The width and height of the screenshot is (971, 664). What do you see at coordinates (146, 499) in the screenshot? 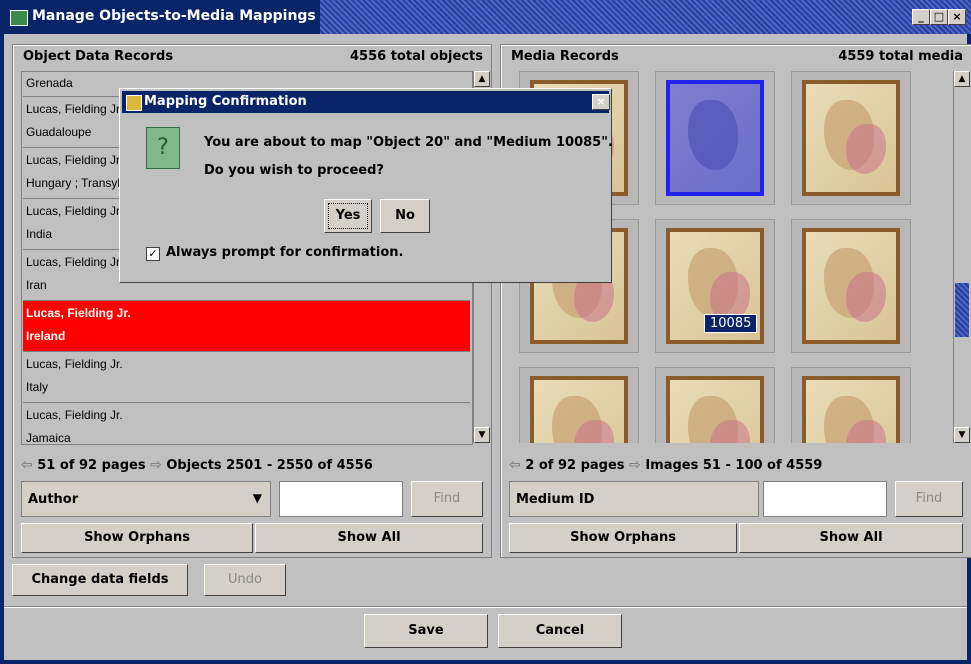
I see `author-select: Author ▼` at bounding box center [146, 499].